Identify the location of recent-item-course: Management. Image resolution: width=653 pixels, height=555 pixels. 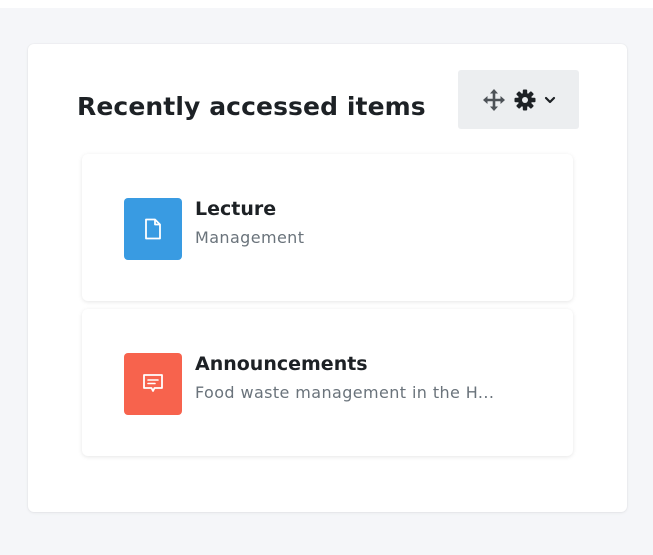
(250, 237).